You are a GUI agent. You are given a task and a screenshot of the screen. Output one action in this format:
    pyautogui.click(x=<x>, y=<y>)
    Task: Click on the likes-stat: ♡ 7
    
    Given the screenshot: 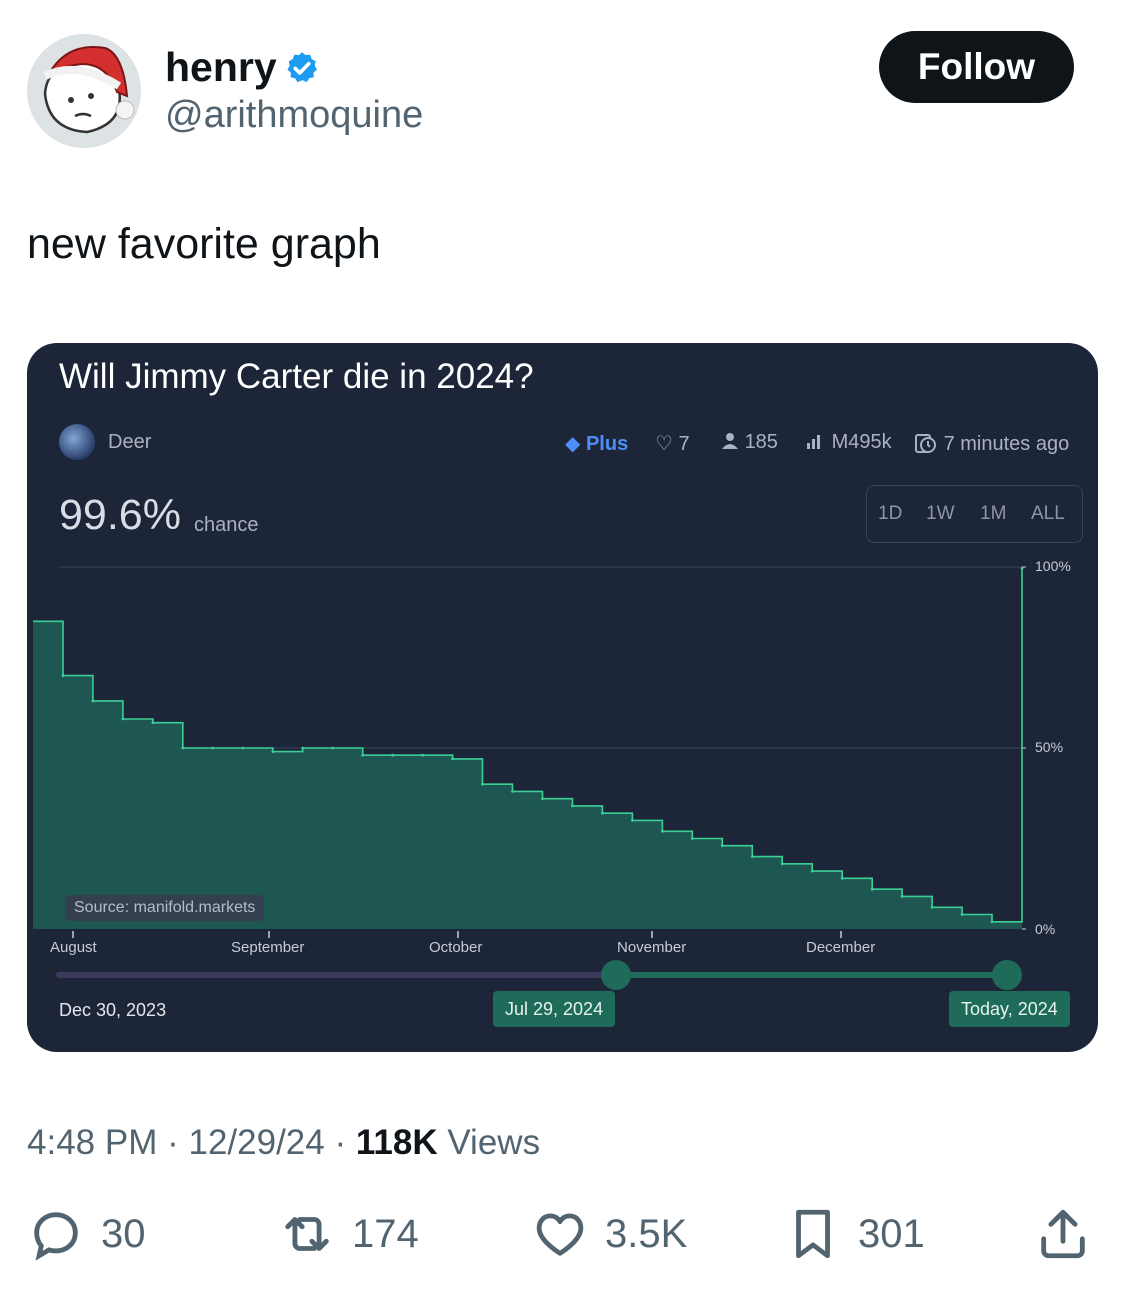 What is the action you would take?
    pyautogui.click(x=672, y=443)
    